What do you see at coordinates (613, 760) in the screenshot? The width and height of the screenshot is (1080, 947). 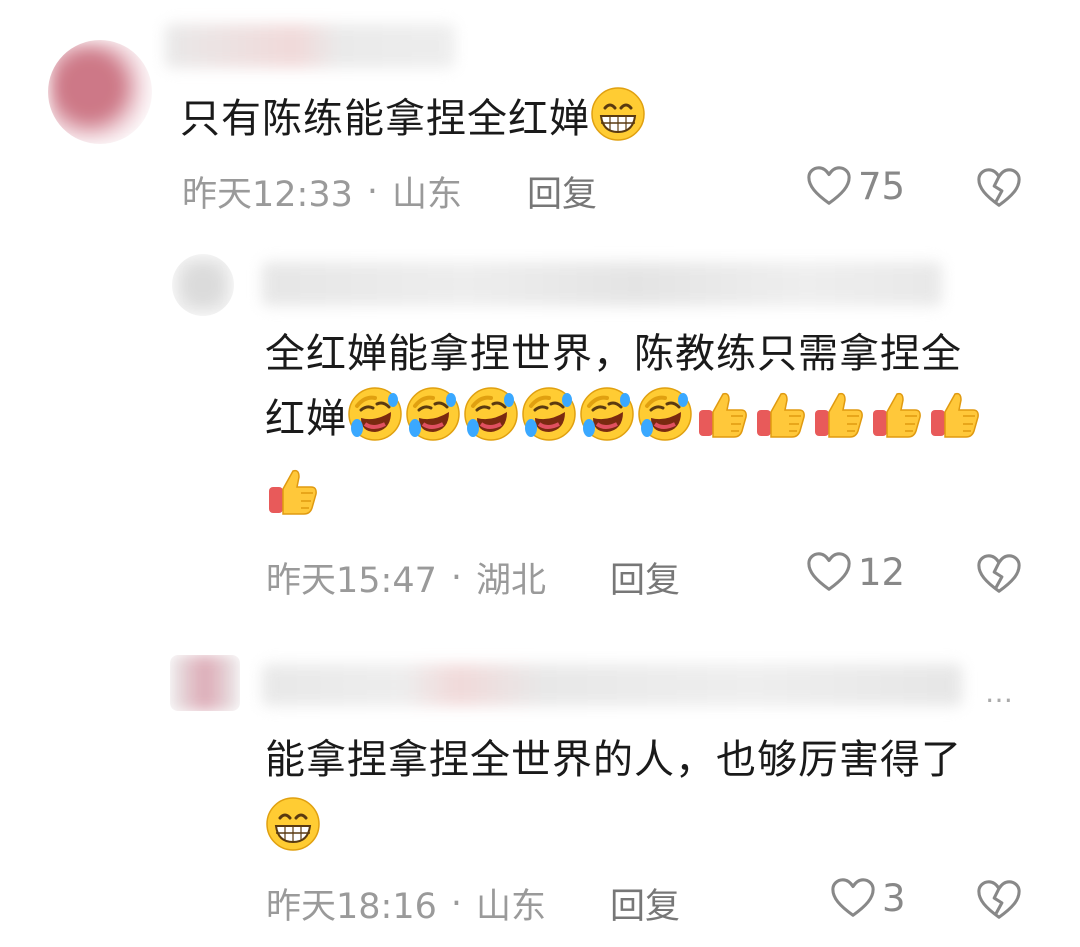 I see `comment-text-line: 能拿捏拿捏全世界的人，也够厉害得了` at bounding box center [613, 760].